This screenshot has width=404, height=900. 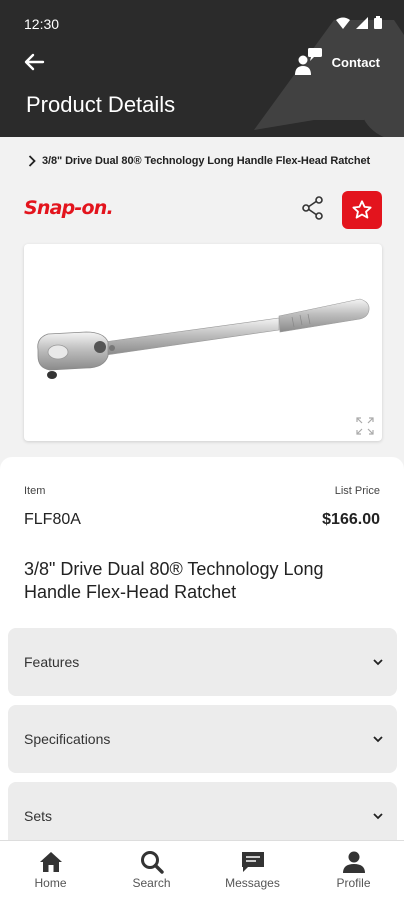 I want to click on list-price-value: $166.00, so click(x=351, y=519).